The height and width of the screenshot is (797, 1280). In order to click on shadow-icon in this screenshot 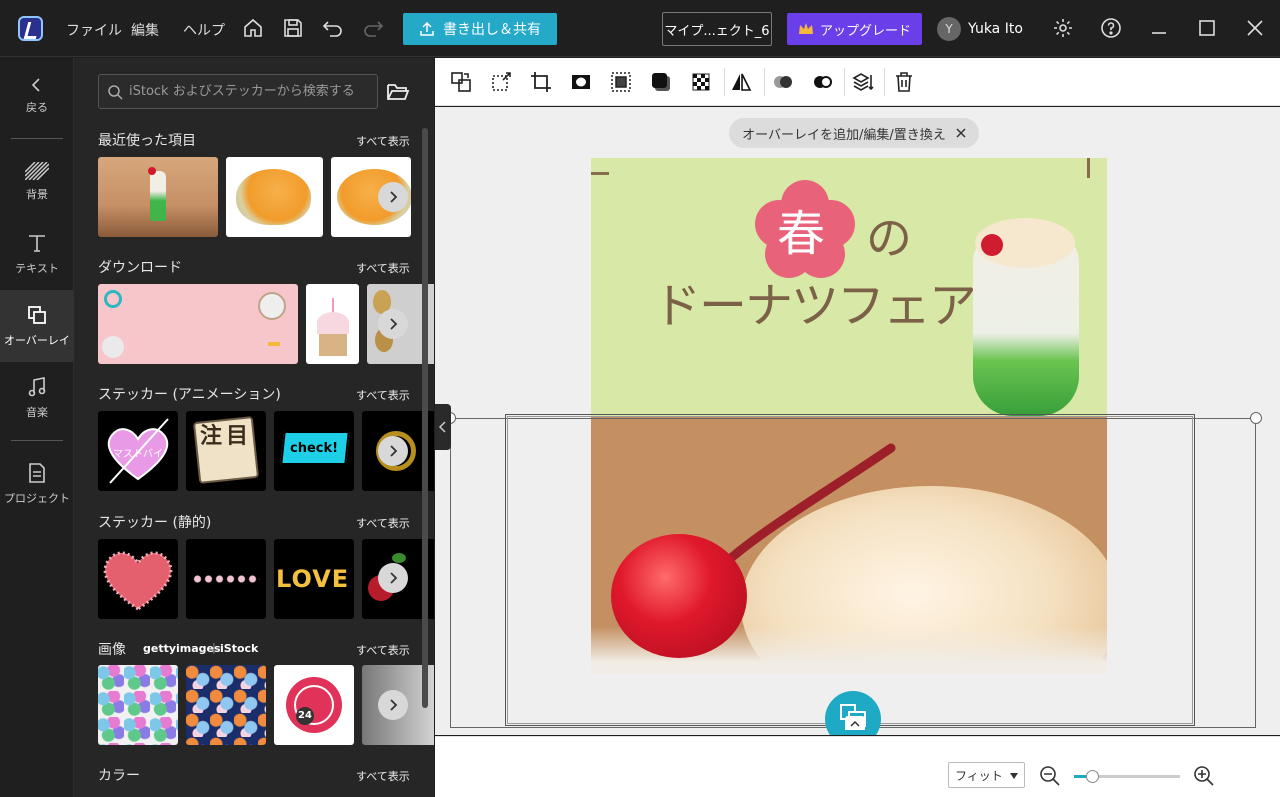, I will do `click(661, 82)`.